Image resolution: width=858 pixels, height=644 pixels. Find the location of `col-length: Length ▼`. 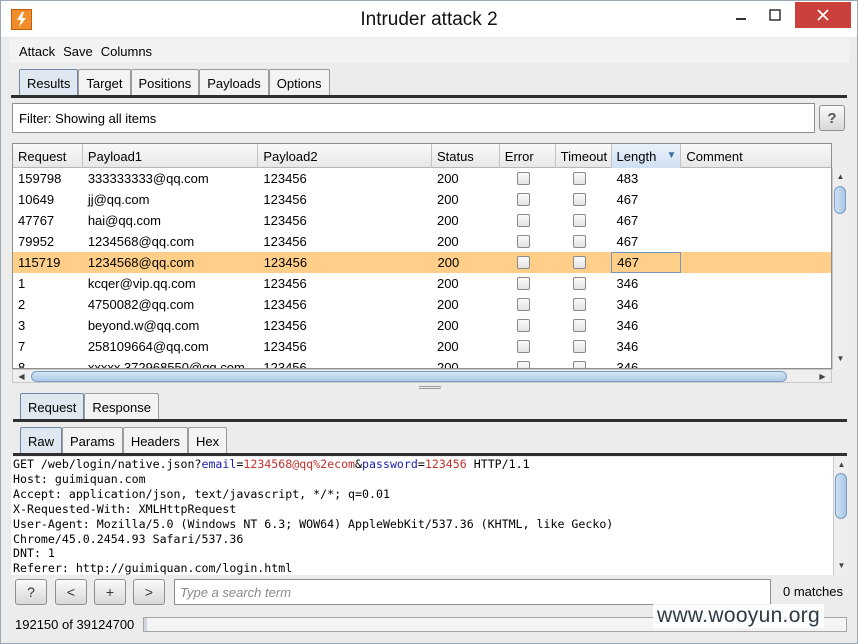

col-length: Length ▼ is located at coordinates (646, 156).